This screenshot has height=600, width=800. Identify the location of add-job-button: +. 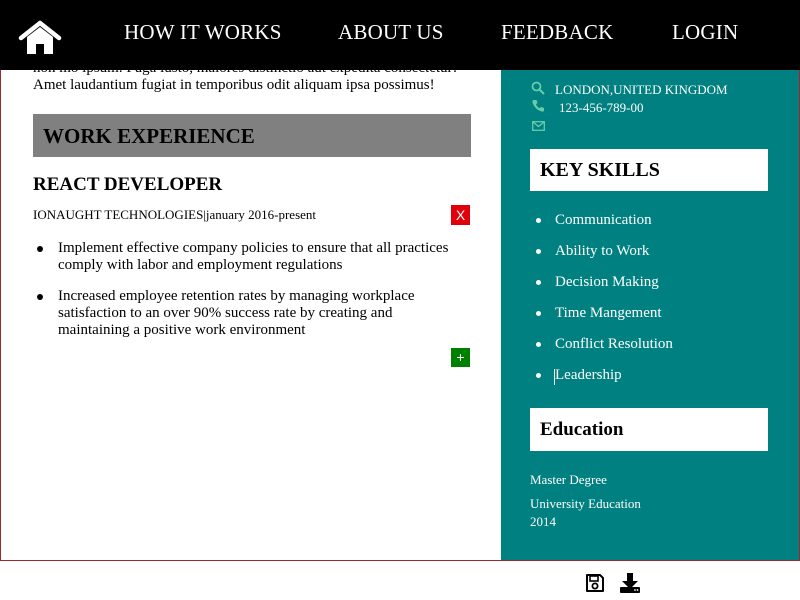
(460, 357).